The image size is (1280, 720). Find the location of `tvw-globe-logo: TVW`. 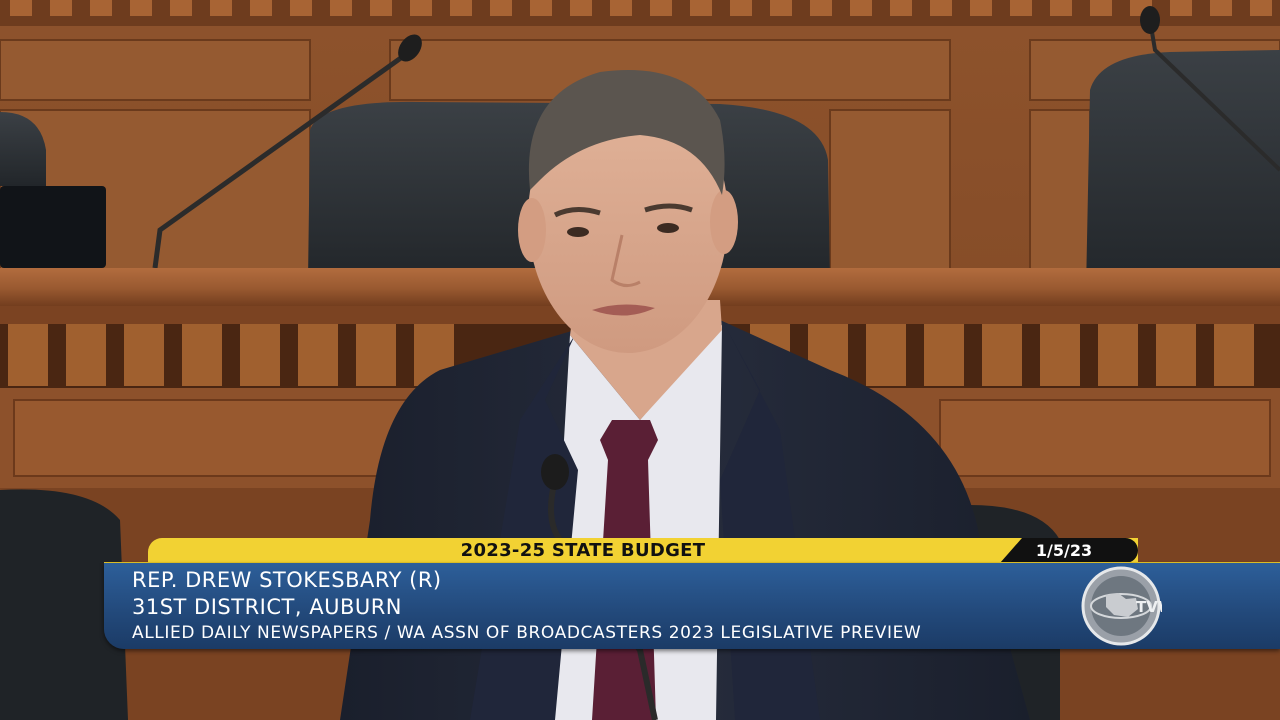

tvw-globe-logo: TVW is located at coordinates (1121, 606).